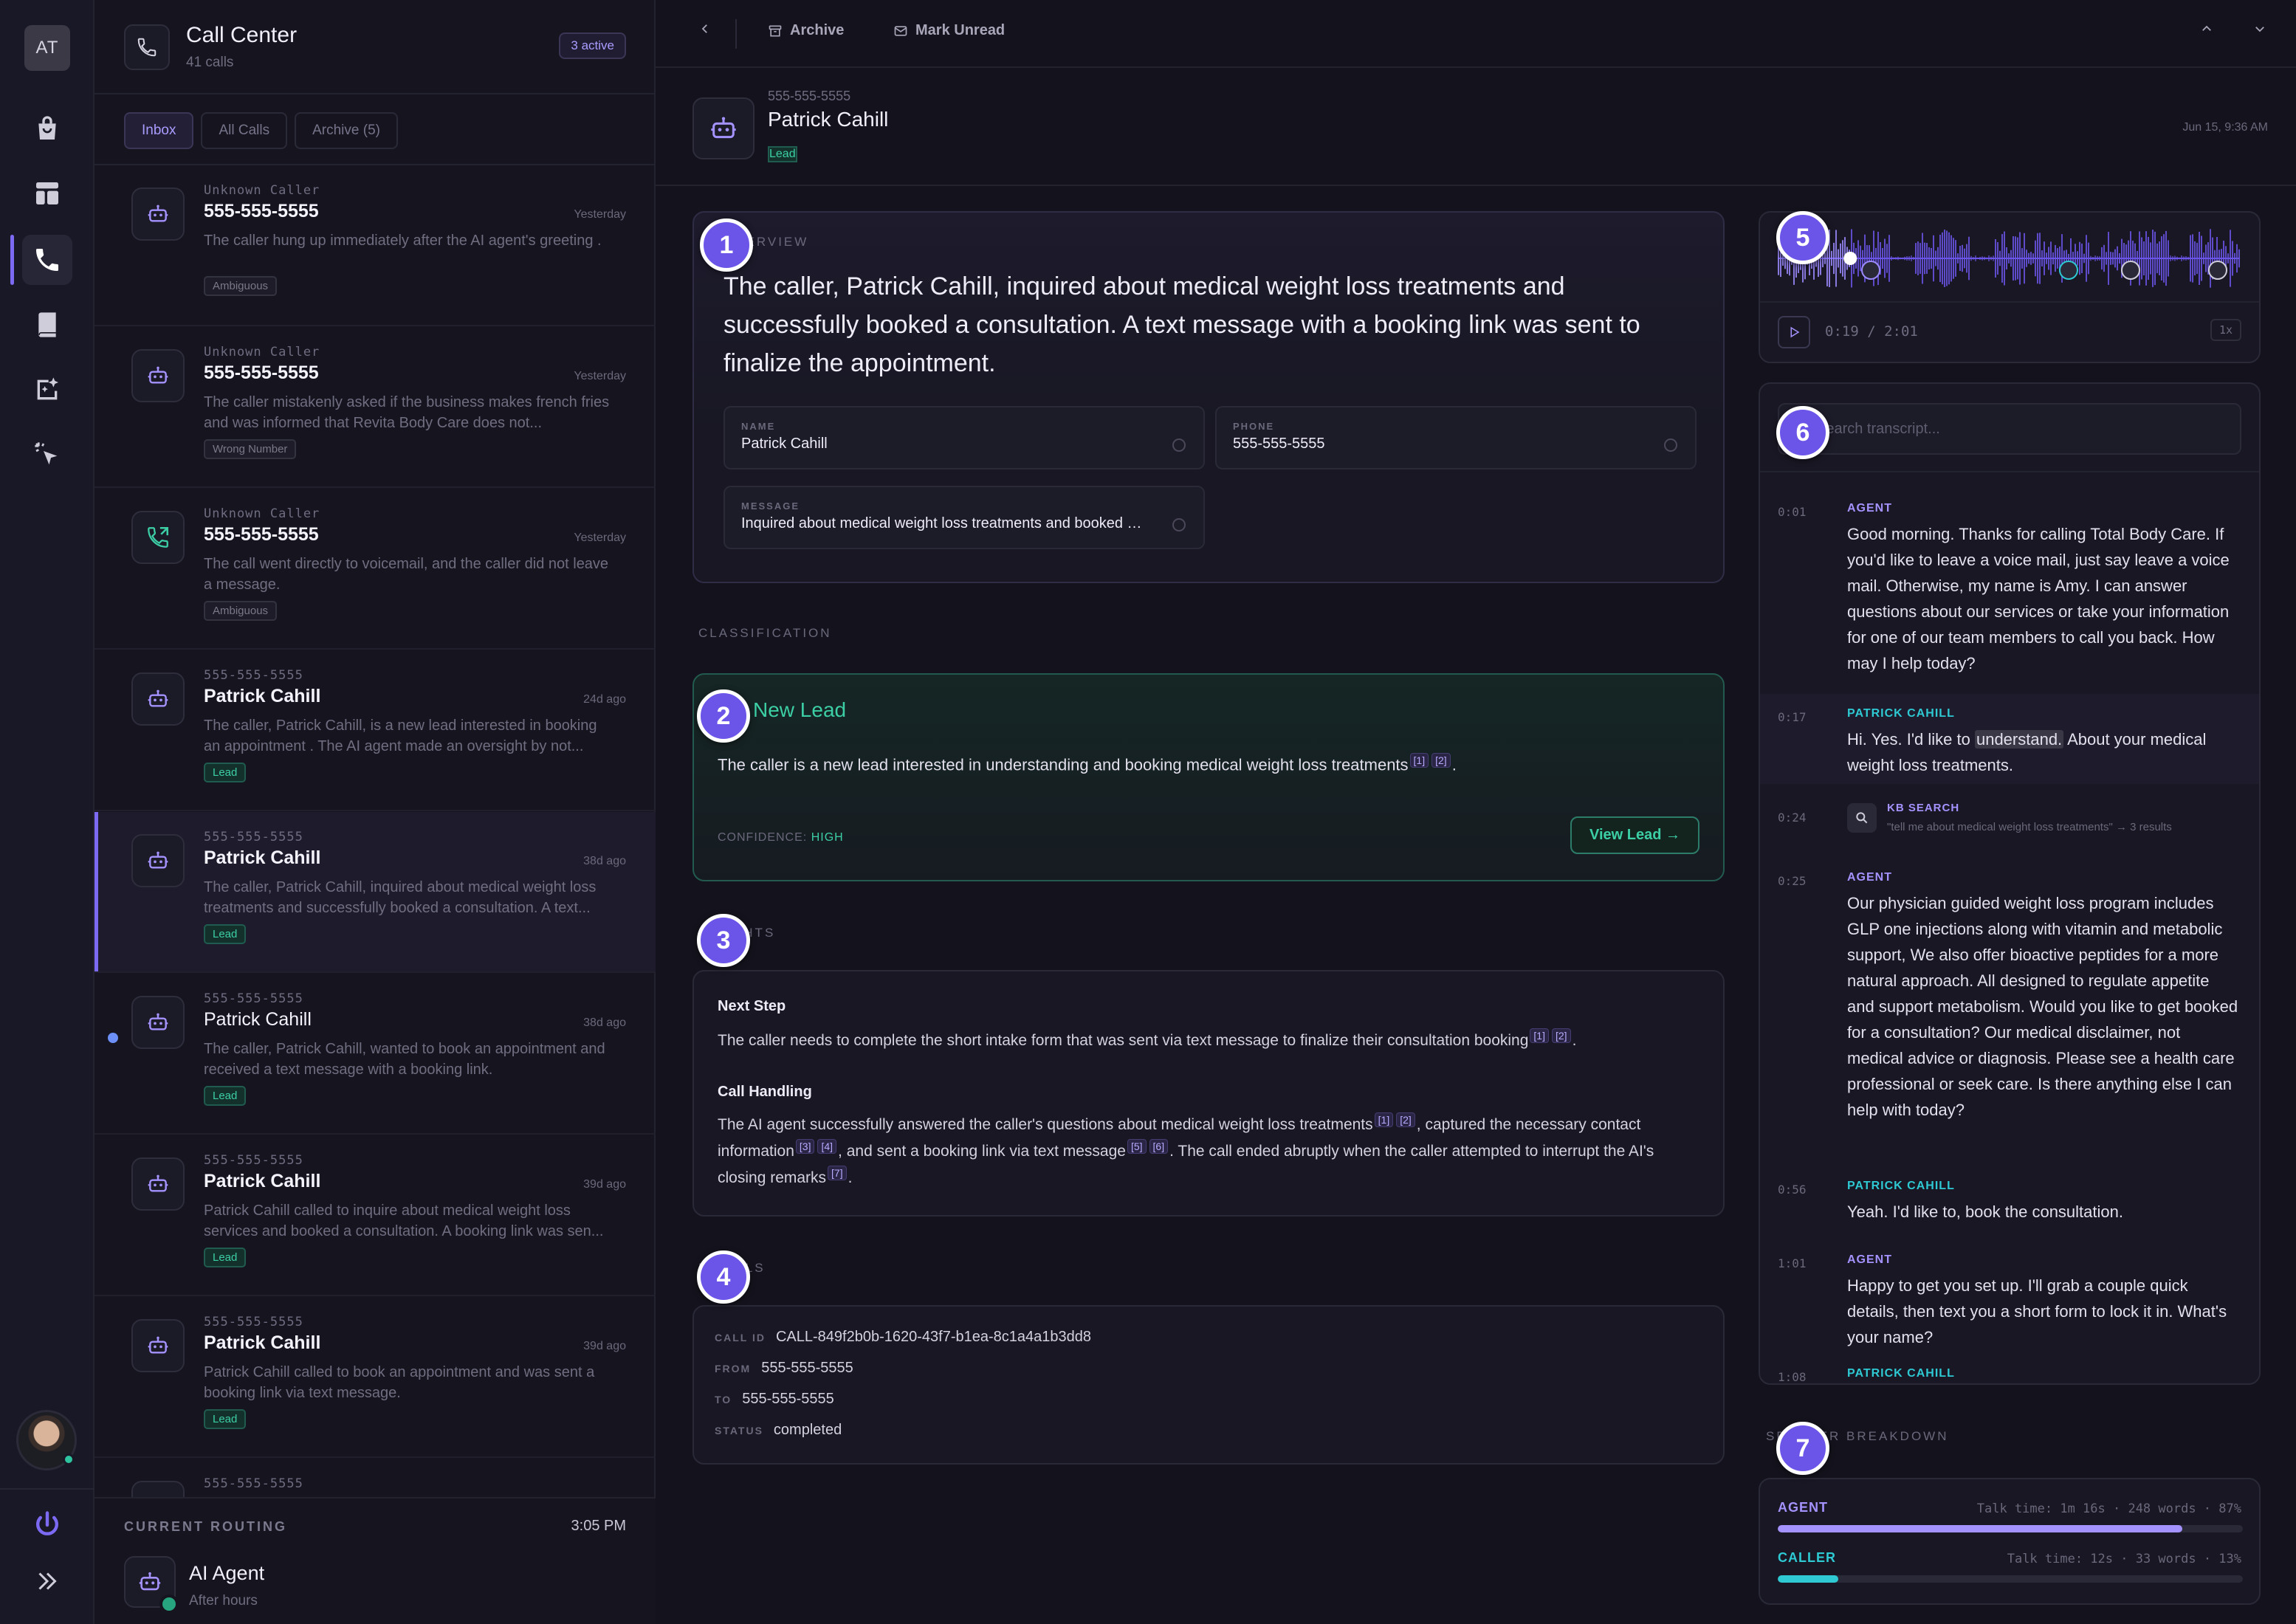 The image size is (2296, 1624). What do you see at coordinates (806, 30) in the screenshot?
I see `archive-button: Archive` at bounding box center [806, 30].